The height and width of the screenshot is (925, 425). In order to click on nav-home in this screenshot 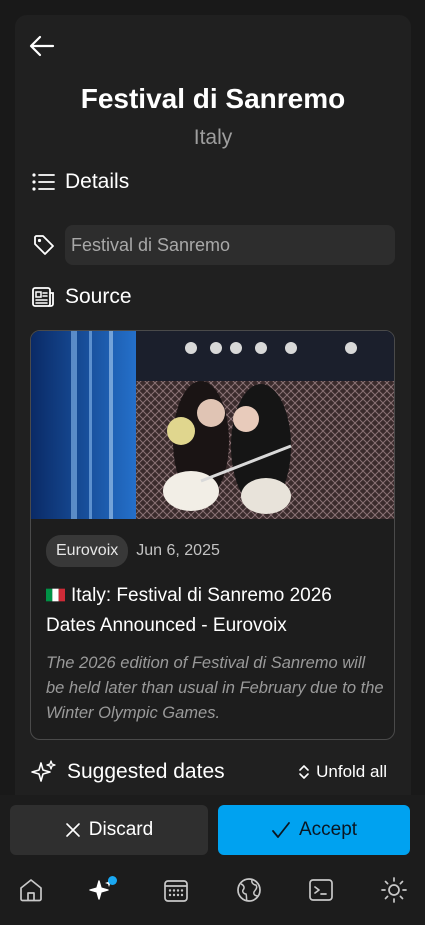, I will do `click(31, 890)`.